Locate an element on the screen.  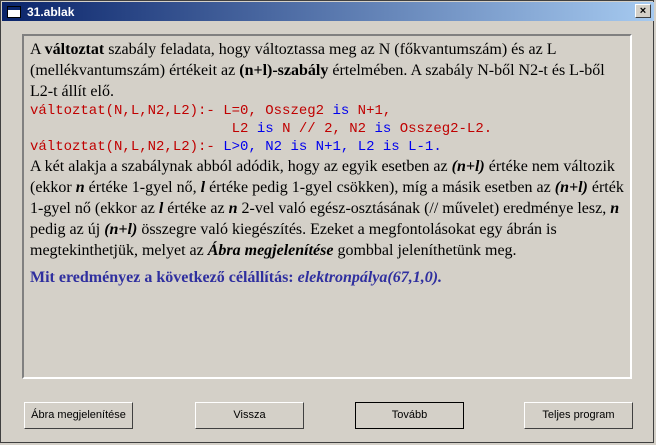
window-title: 31.ablak is located at coordinates (51, 11).